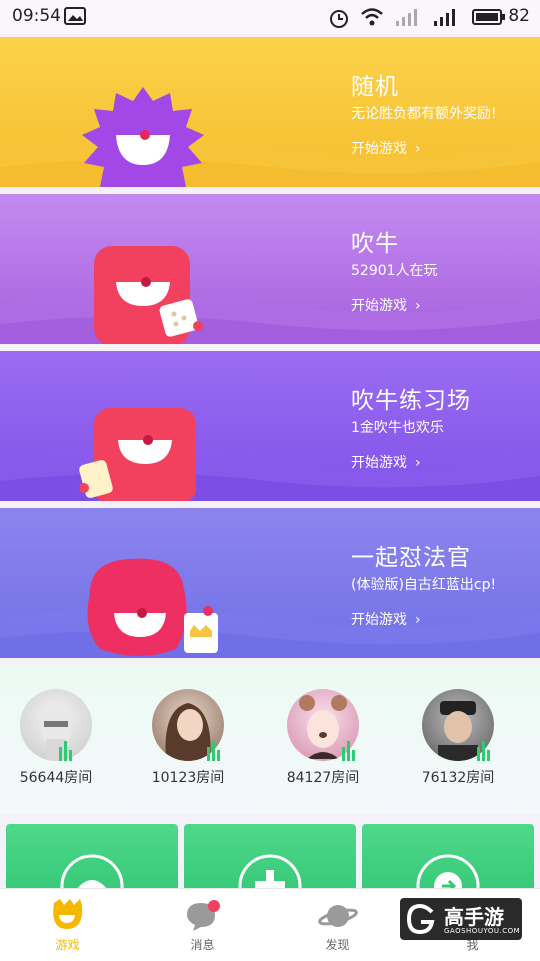  I want to click on action-tile-create, so click(270, 859).